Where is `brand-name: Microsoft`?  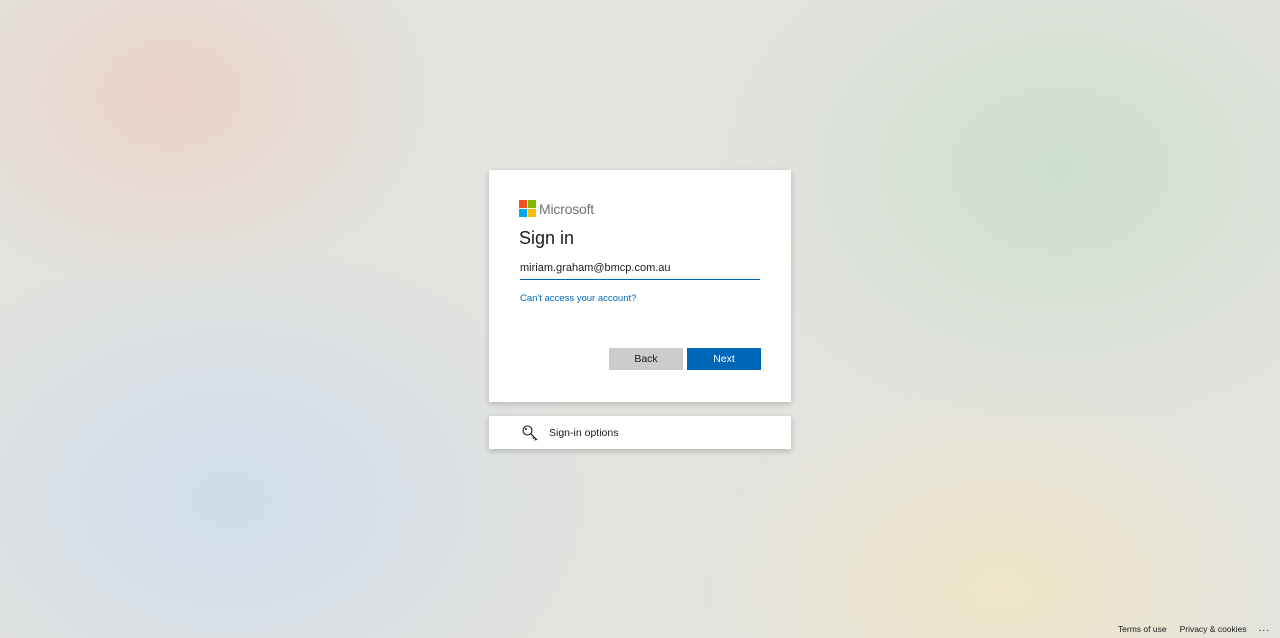 brand-name: Microsoft is located at coordinates (566, 208).